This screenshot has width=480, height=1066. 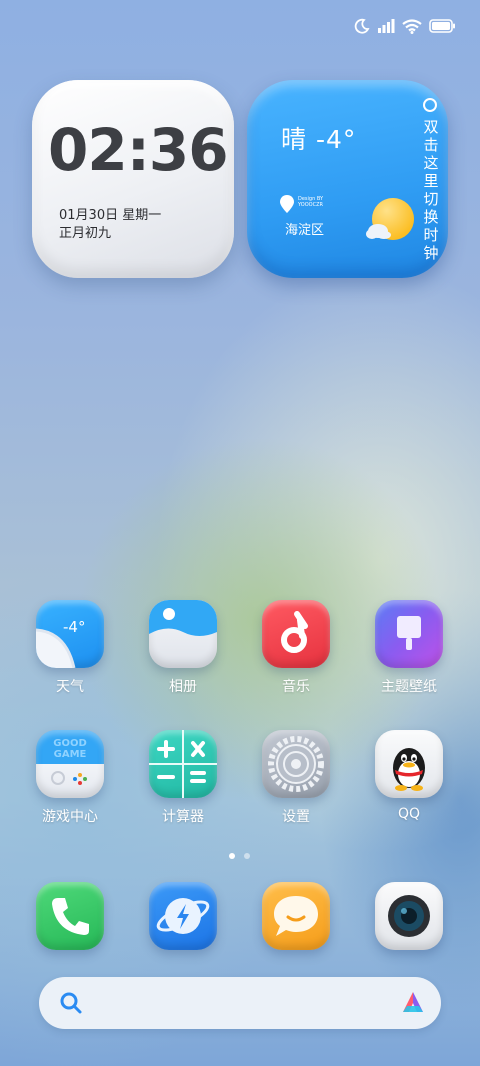 I want to click on weather-condition: 晴 -4°, so click(x=319, y=139).